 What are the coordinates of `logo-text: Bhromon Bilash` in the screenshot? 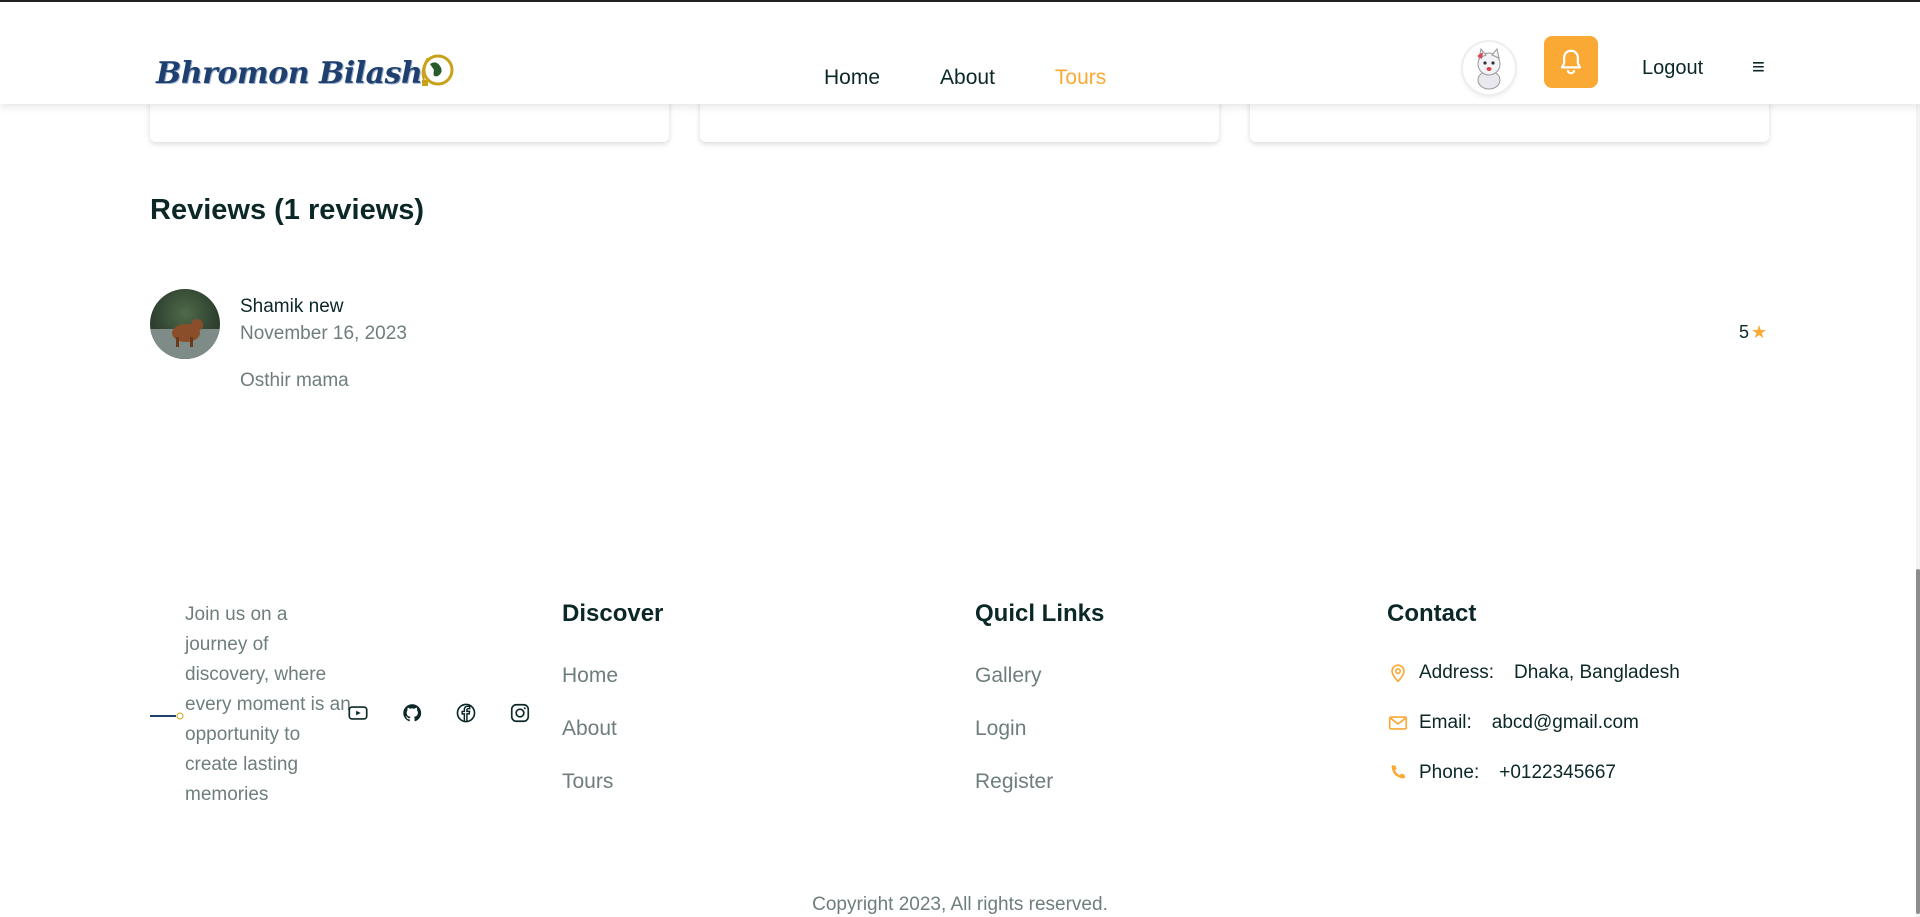 It's located at (289, 73).